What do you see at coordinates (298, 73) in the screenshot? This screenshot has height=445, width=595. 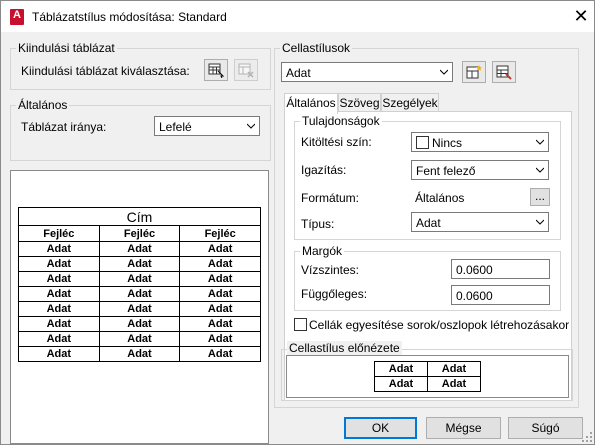 I see `cell-style-value: Adat` at bounding box center [298, 73].